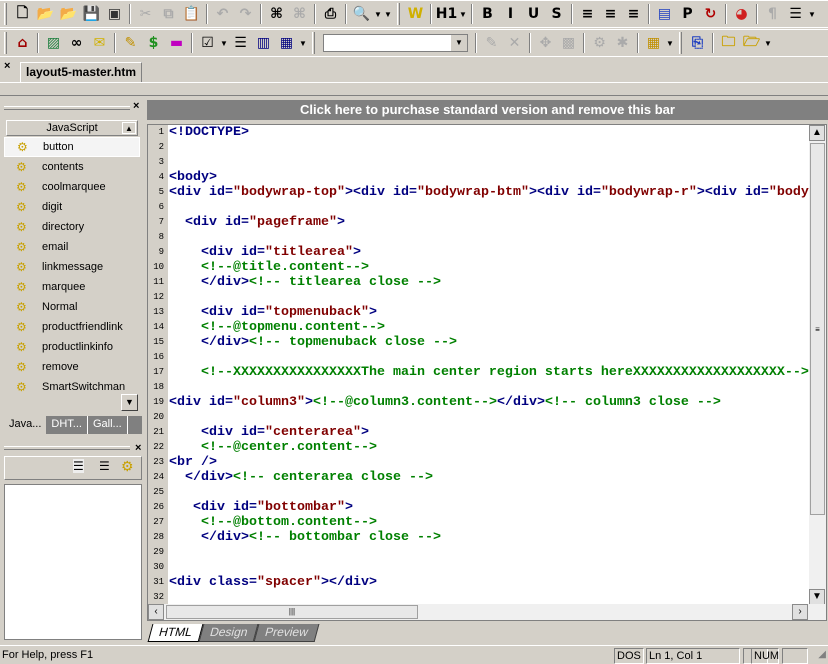 This screenshot has height=664, width=828. I want to click on document-tab: layout5-master.htm, so click(81, 72).